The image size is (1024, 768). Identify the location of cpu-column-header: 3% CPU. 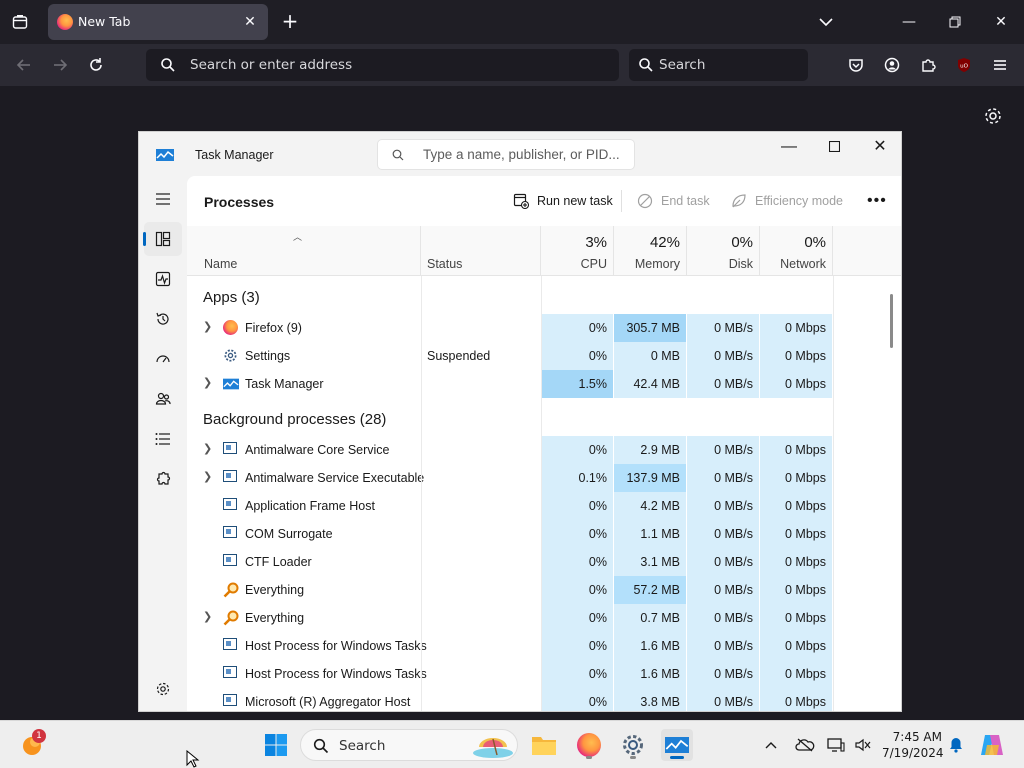
(577, 251).